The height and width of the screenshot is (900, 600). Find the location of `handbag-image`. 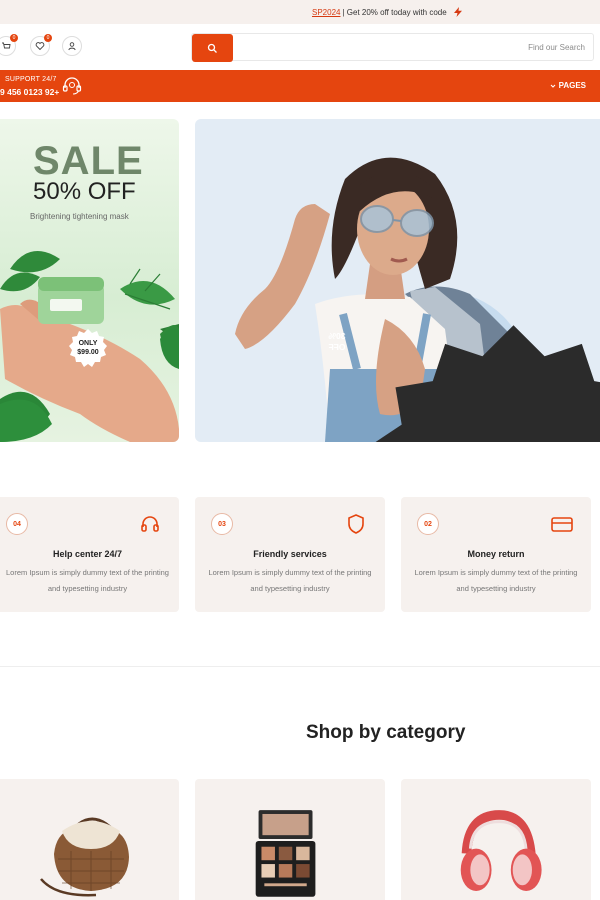

handbag-image is located at coordinates (84, 857).